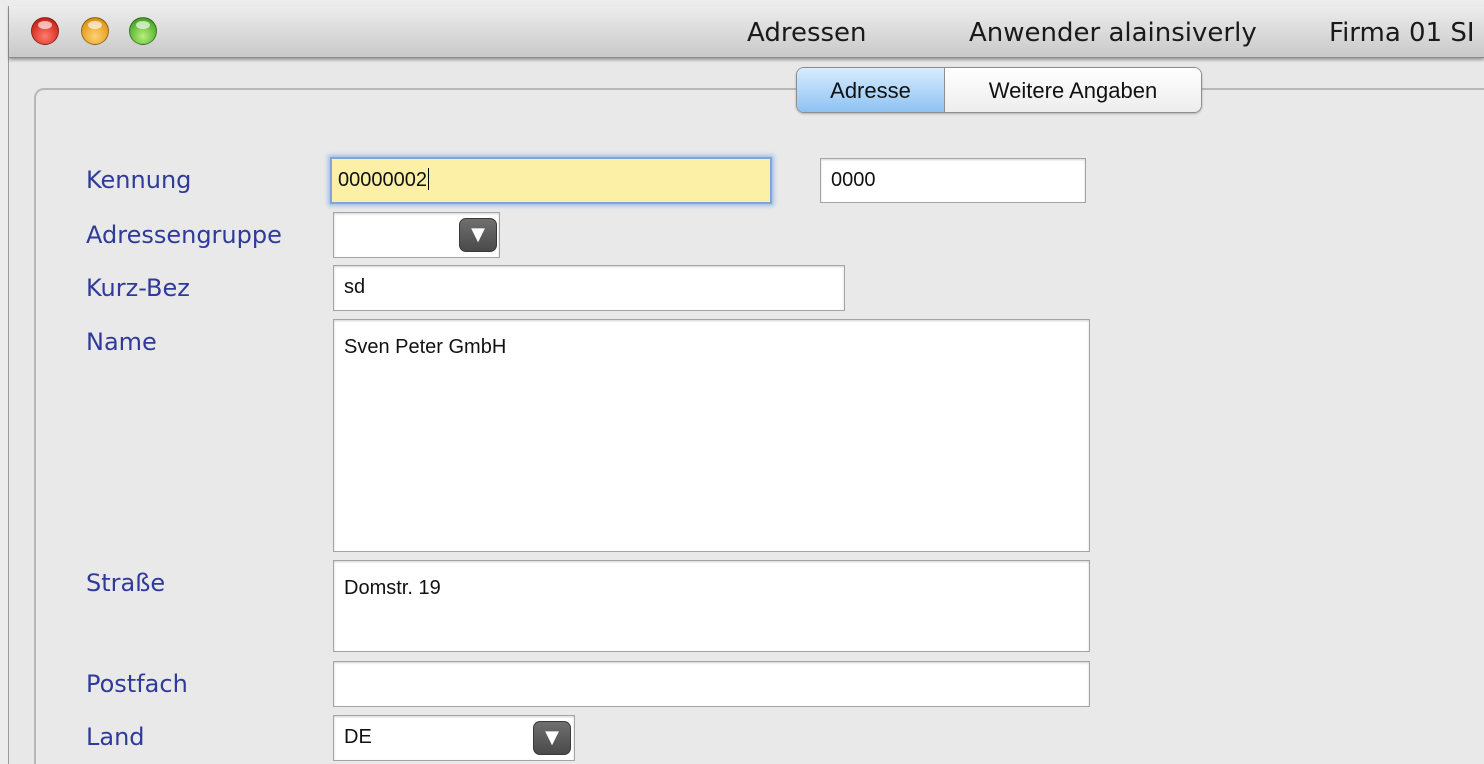 Image resolution: width=1484 pixels, height=764 pixels. I want to click on strasse-label: Straße, so click(126, 583).